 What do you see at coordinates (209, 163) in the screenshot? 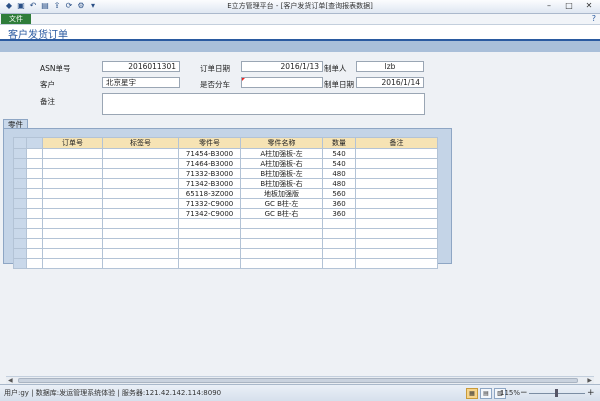
I see `table-cell: 71464-B3000` at bounding box center [209, 163].